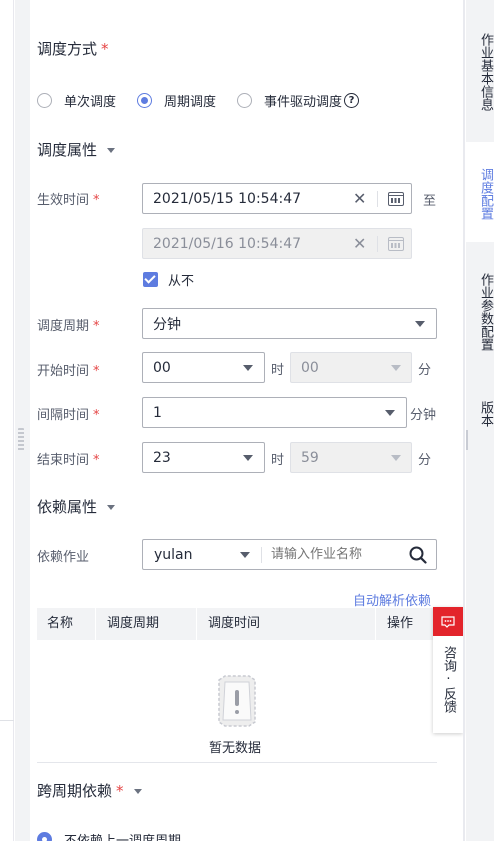 This screenshot has height=841, width=494. What do you see at coordinates (235, 748) in the screenshot?
I see `empty-data-text: 暂无数据` at bounding box center [235, 748].